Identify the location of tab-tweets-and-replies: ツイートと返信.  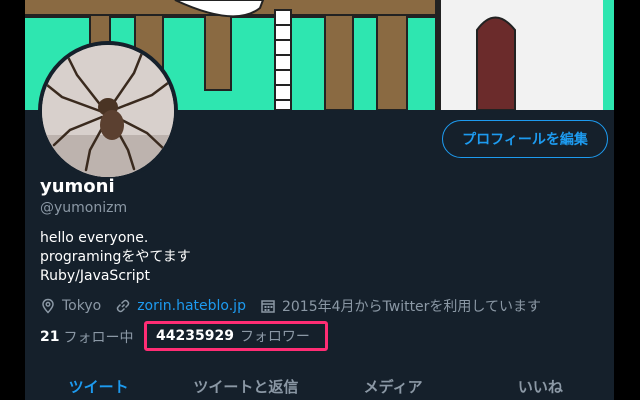
(245, 385).